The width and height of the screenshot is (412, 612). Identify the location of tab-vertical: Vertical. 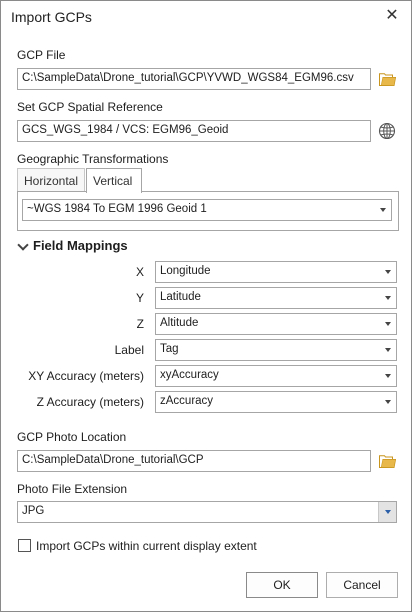
(114, 180).